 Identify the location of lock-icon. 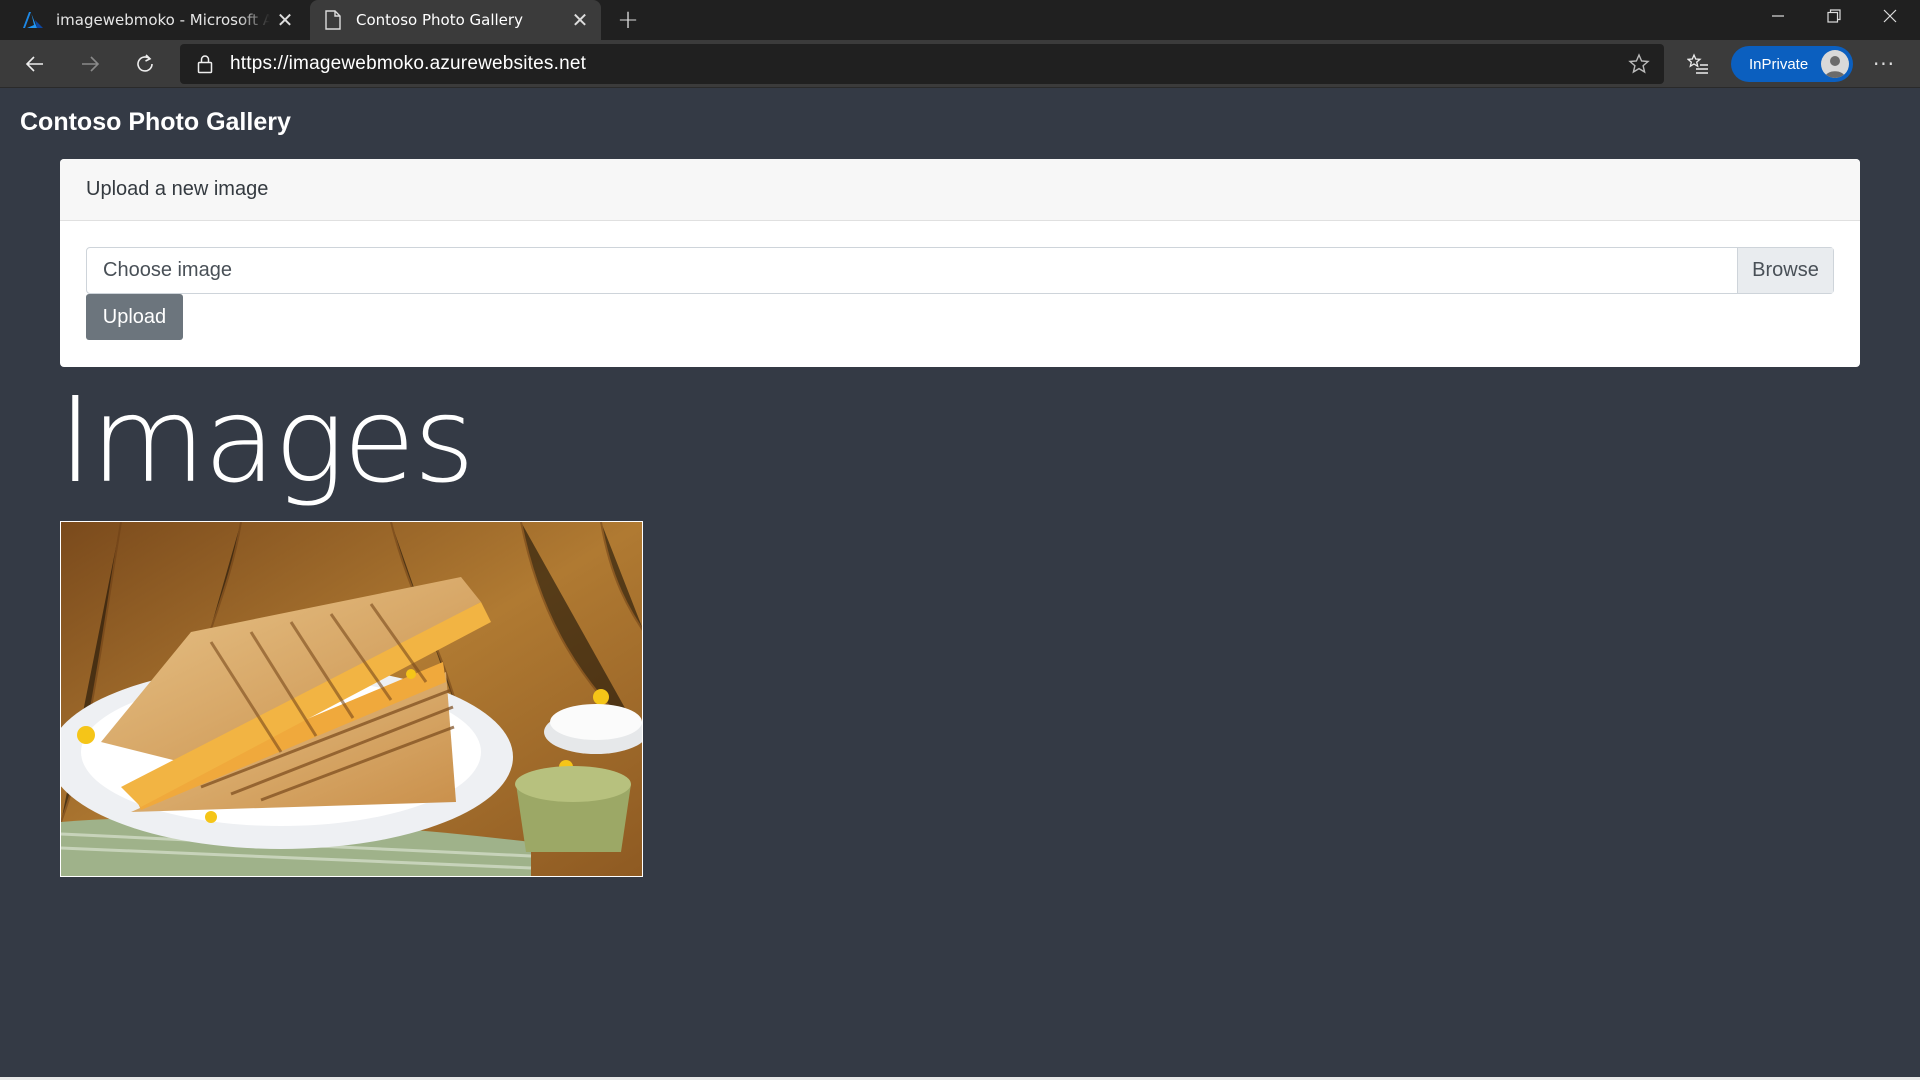
(205, 64).